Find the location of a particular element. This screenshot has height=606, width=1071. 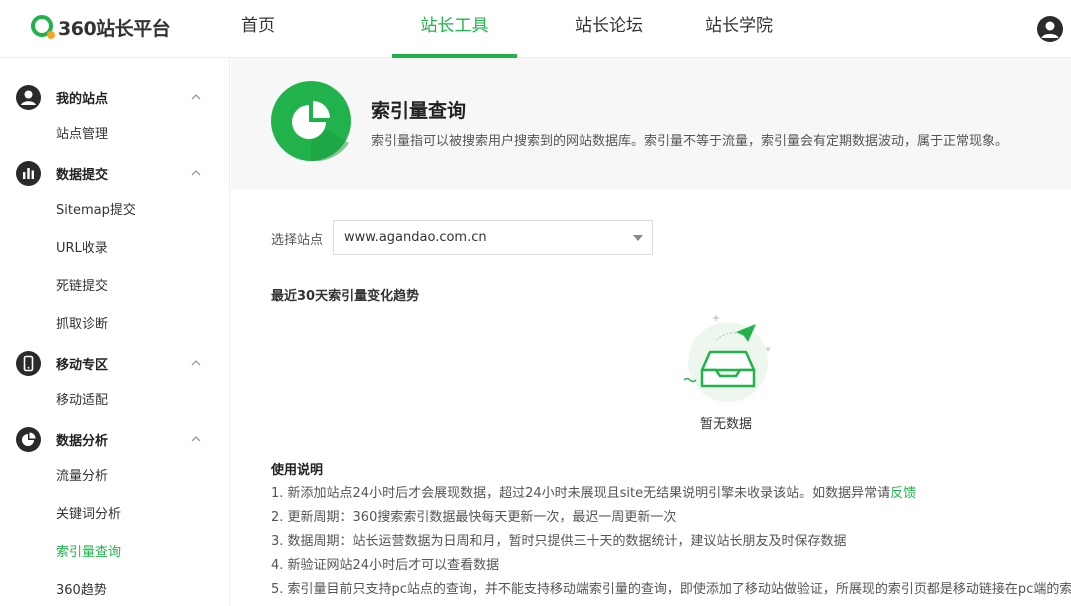

sidebar-item-dead-links: 死链提交 is located at coordinates (82, 287).